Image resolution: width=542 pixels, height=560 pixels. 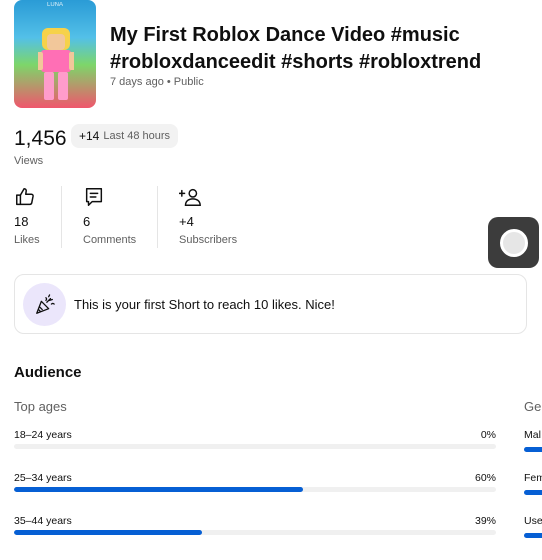 I want to click on comments-stat: 6 Comments, so click(x=109, y=216).